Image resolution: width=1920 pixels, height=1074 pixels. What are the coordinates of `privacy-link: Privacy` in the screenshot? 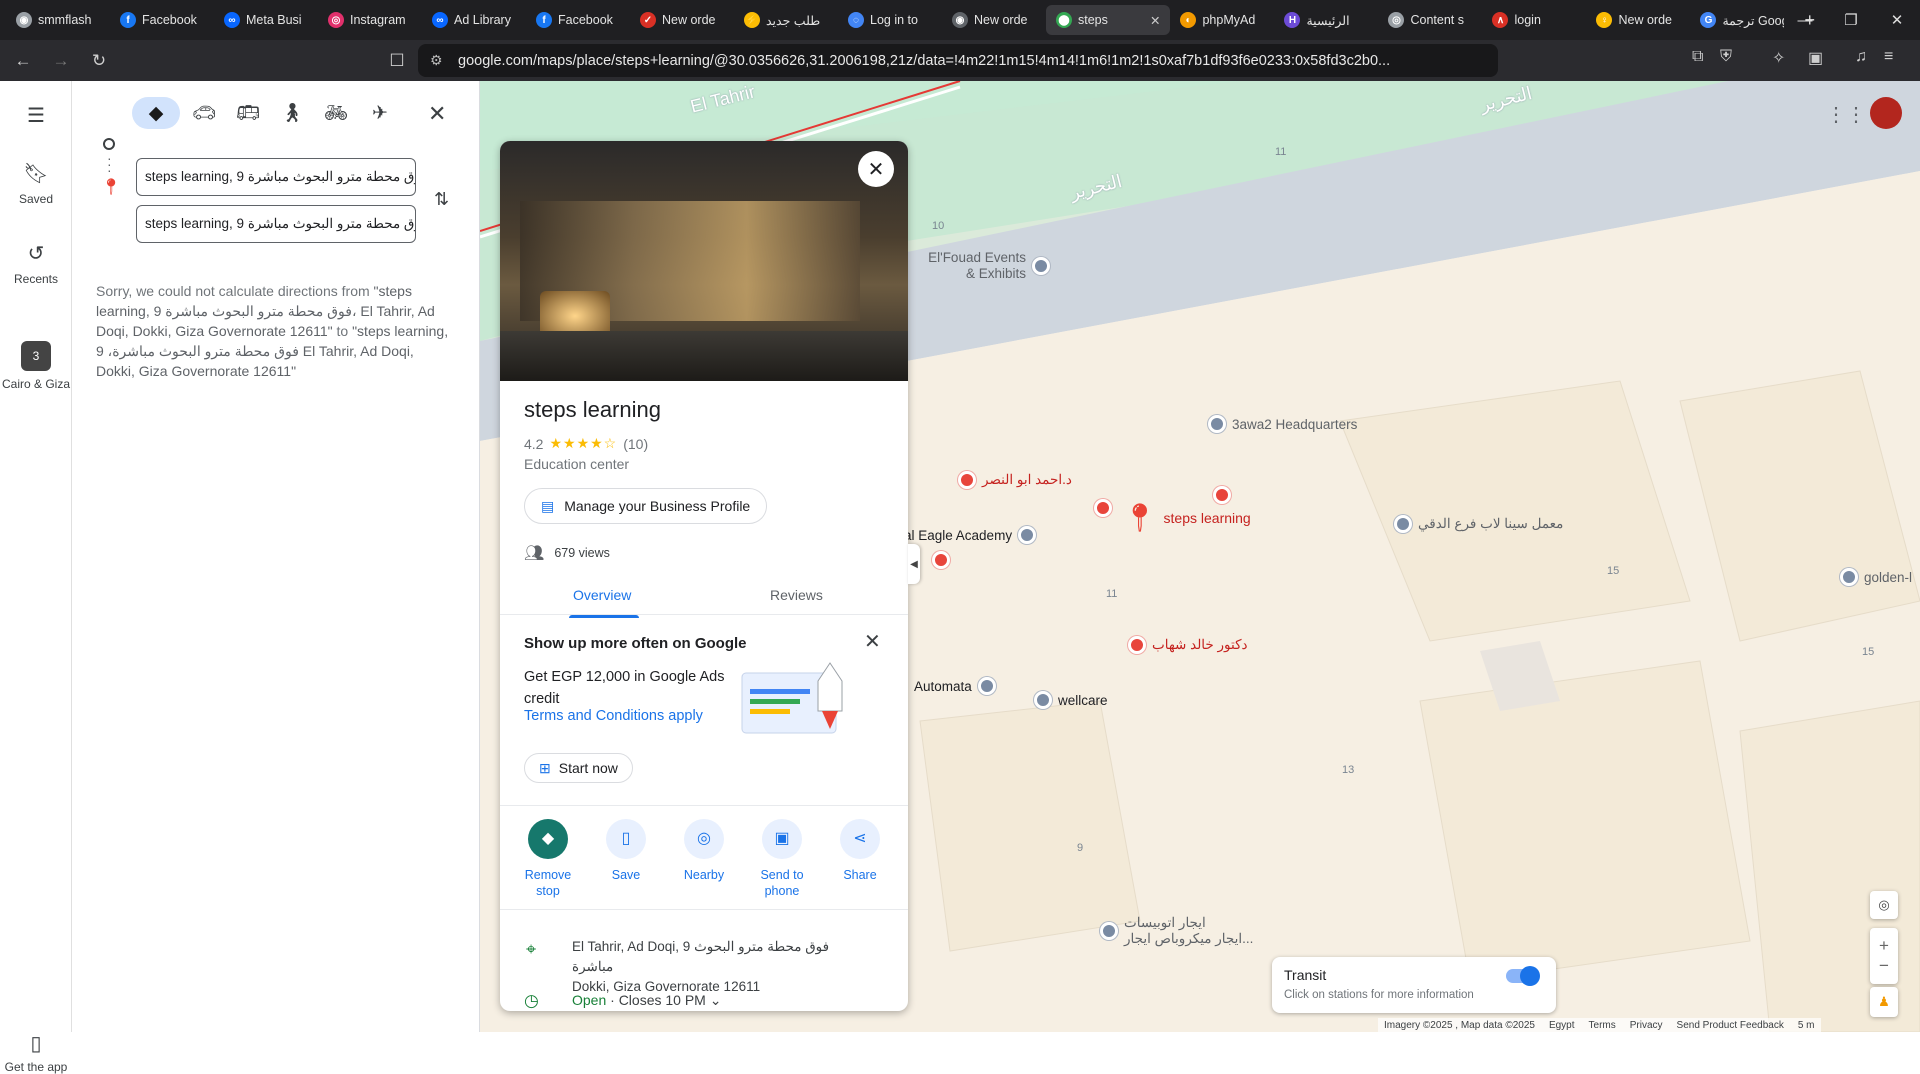 It's located at (1646, 1025).